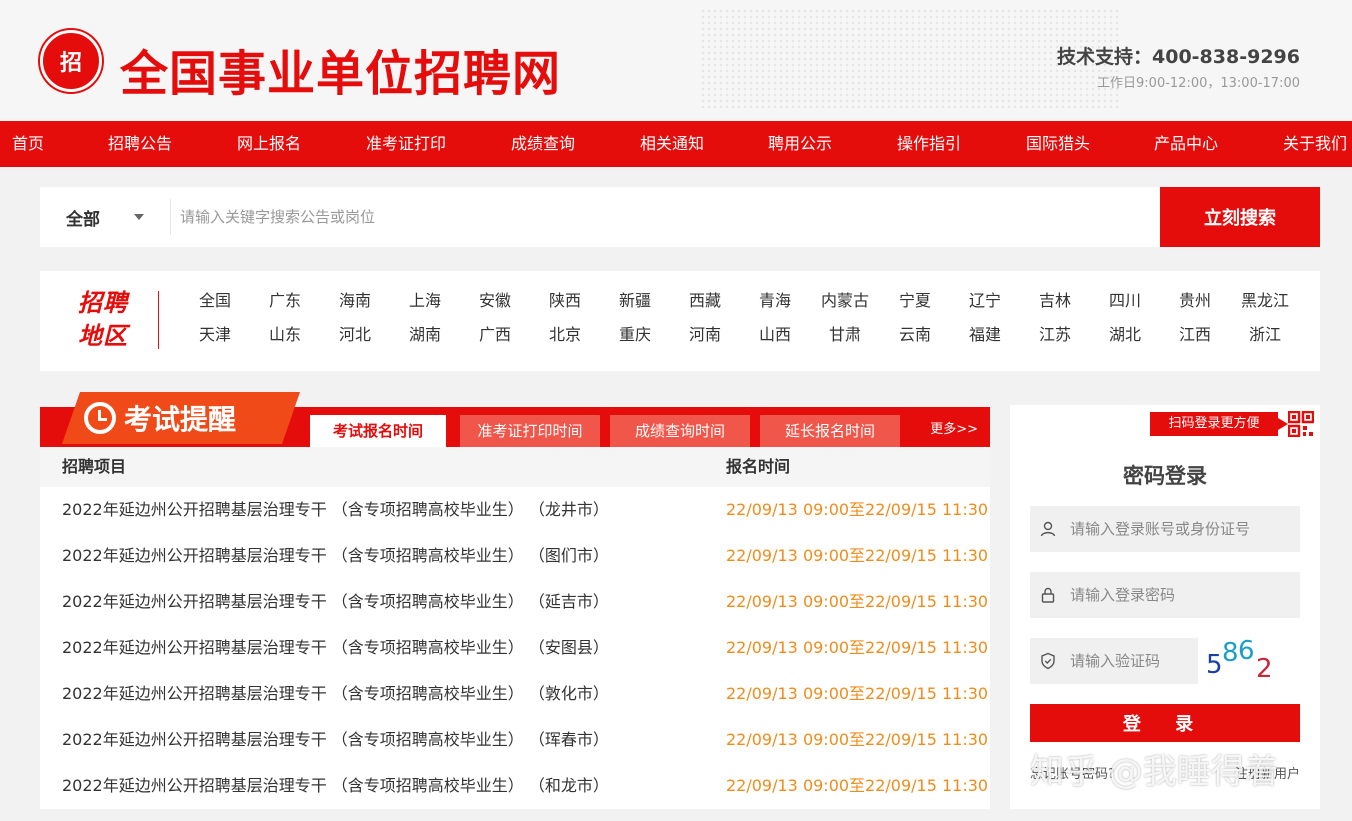 The image size is (1352, 821). What do you see at coordinates (705, 301) in the screenshot?
I see `region-item: 西藏` at bounding box center [705, 301].